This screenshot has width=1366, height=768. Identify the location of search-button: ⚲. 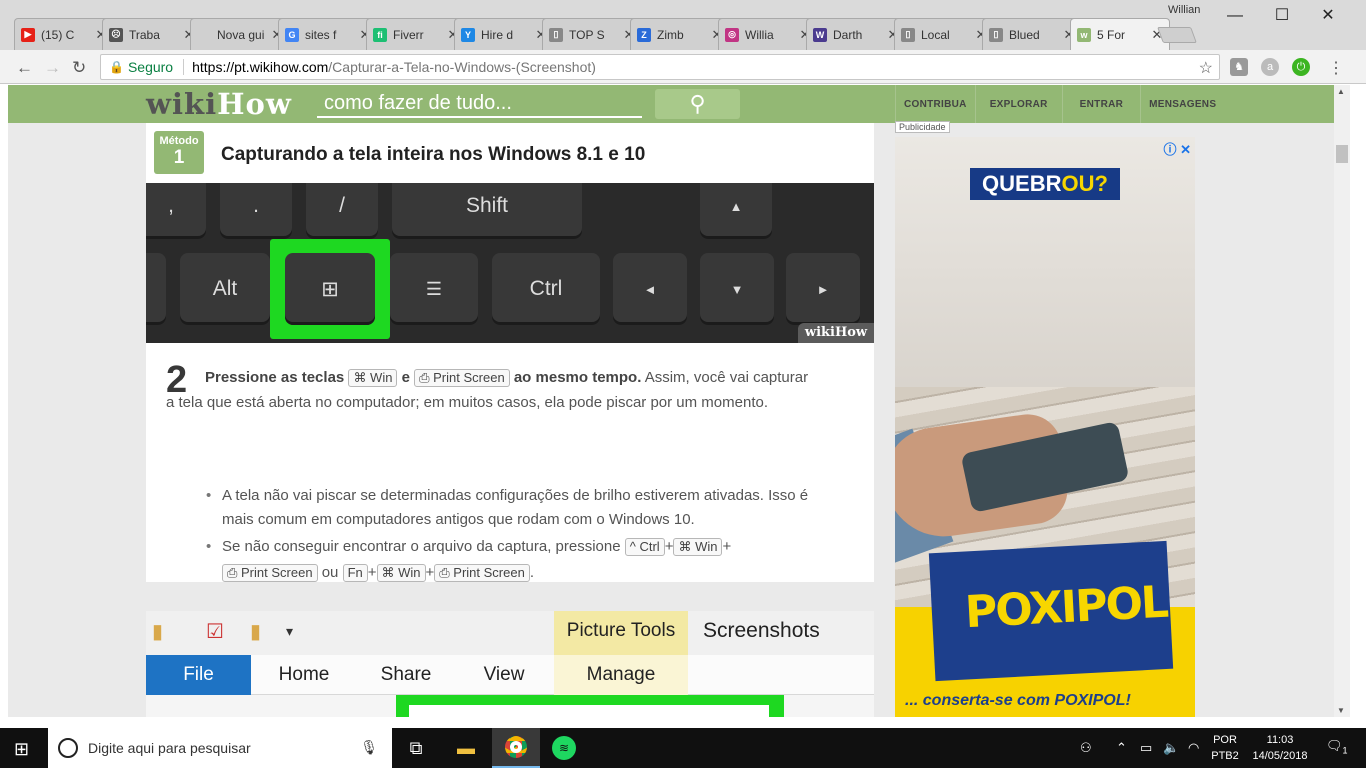
(697, 104).